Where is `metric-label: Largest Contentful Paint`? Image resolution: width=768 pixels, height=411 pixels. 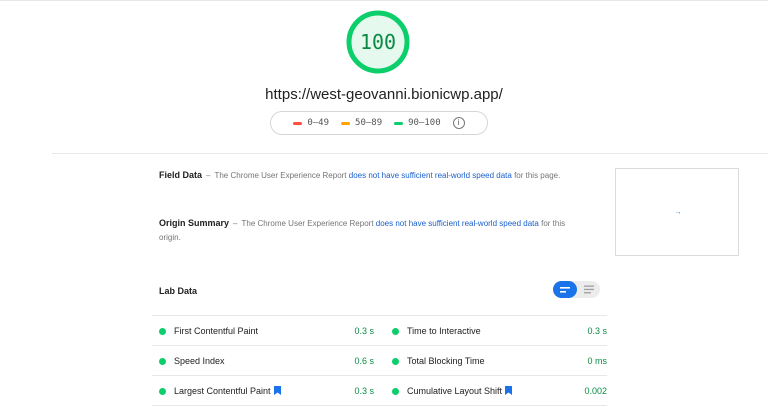 metric-label: Largest Contentful Paint is located at coordinates (264, 391).